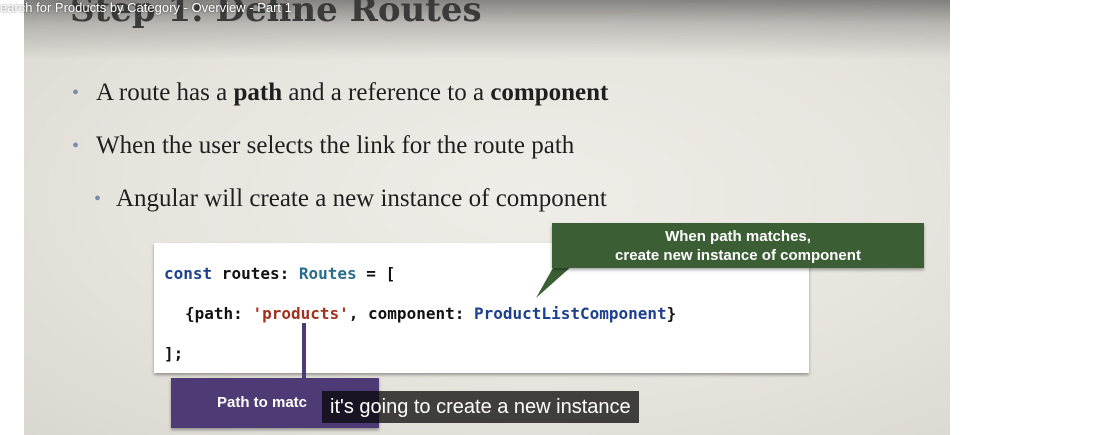 The height and width of the screenshot is (435, 1107). I want to click on bullet-bold-path: path, so click(258, 92).